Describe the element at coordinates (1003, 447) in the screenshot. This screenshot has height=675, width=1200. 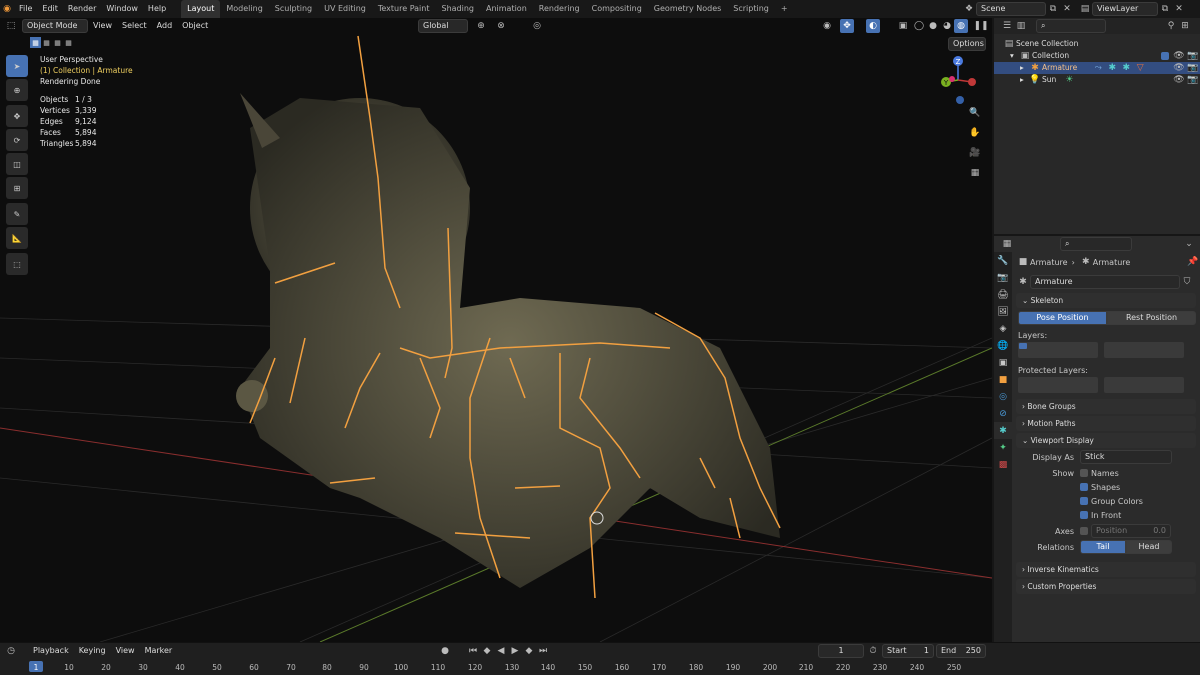
I see `bone-tab-icon: ✦` at that location.